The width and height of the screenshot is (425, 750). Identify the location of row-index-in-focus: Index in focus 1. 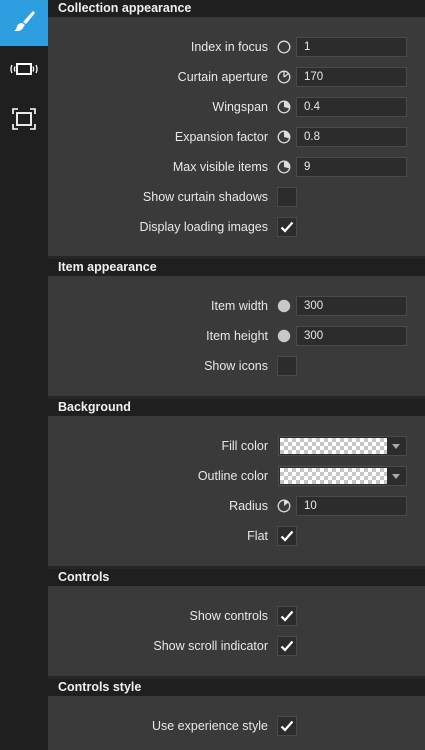
(236, 47).